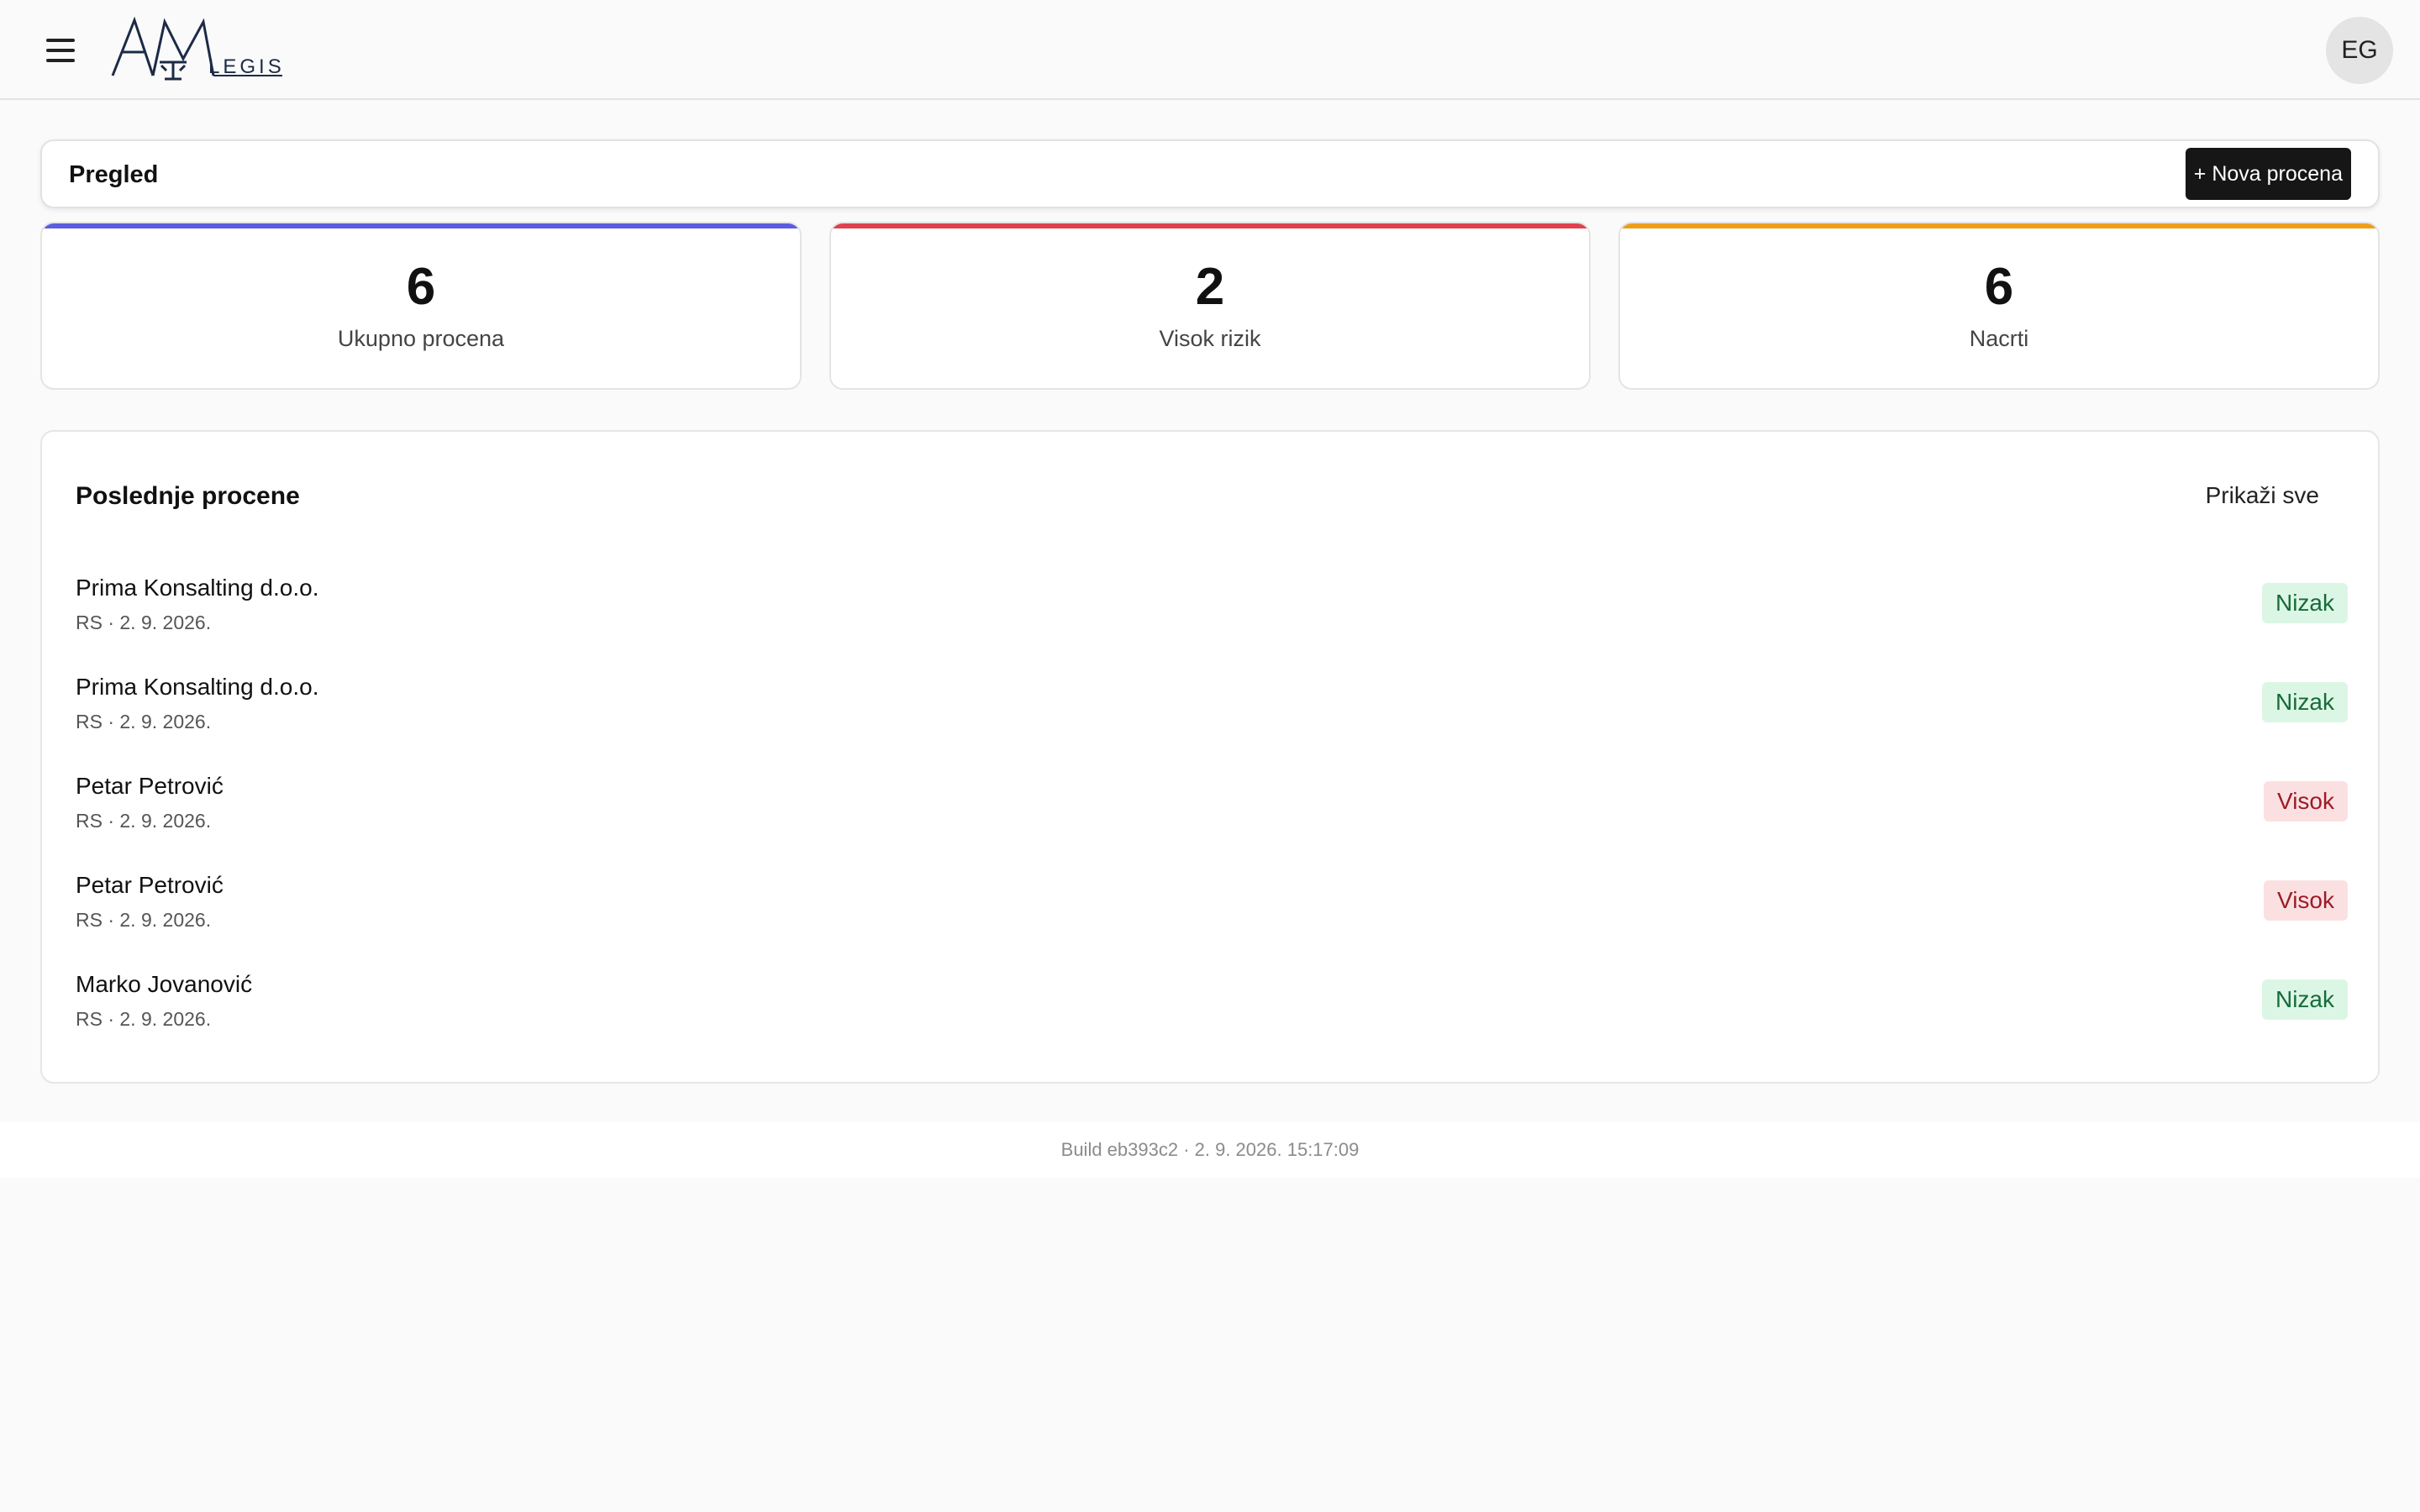  What do you see at coordinates (1210, 338) in the screenshot?
I see `stat-label: Visok rizik` at bounding box center [1210, 338].